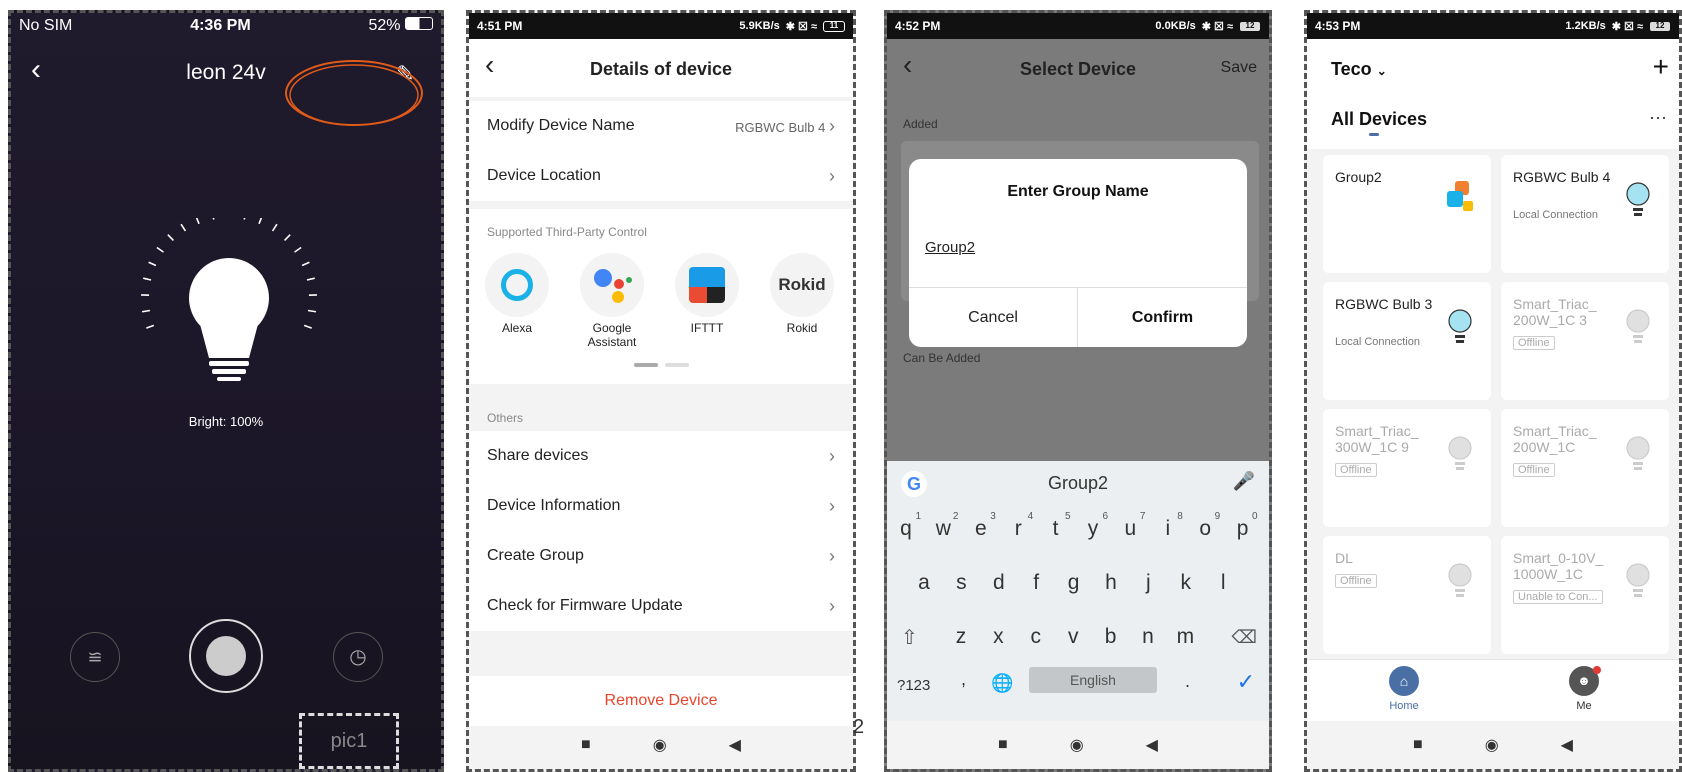 This screenshot has width=1682, height=772. What do you see at coordinates (1111, 637) in the screenshot?
I see `key-b: b` at bounding box center [1111, 637].